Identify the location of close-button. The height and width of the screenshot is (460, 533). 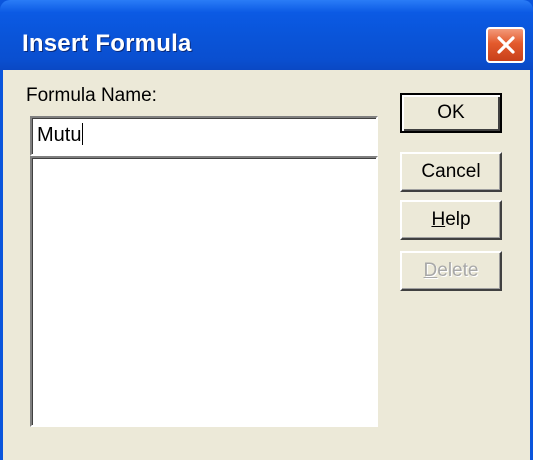
(505, 45).